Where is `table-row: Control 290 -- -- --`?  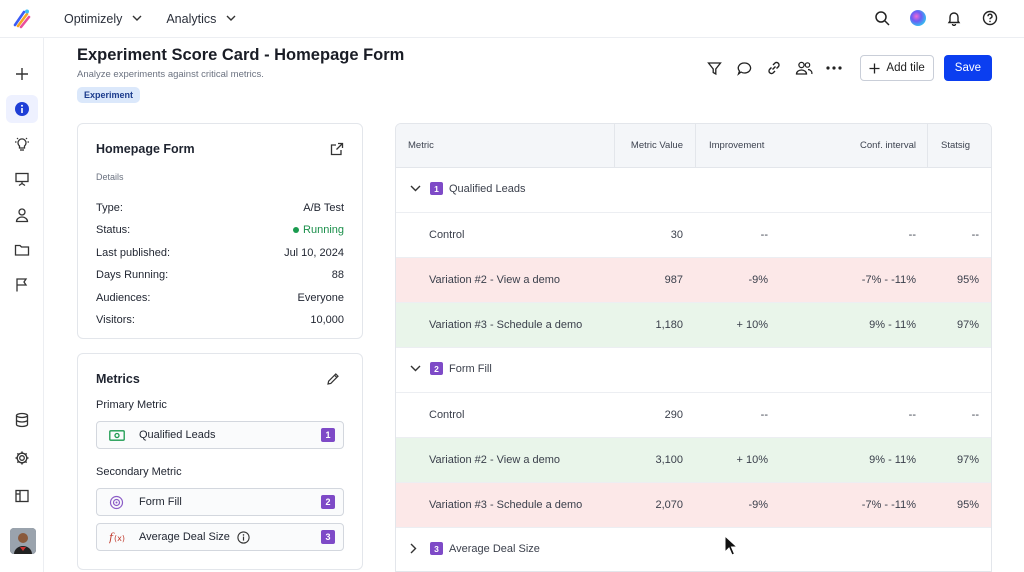
table-row: Control 290 -- -- -- is located at coordinates (693, 415).